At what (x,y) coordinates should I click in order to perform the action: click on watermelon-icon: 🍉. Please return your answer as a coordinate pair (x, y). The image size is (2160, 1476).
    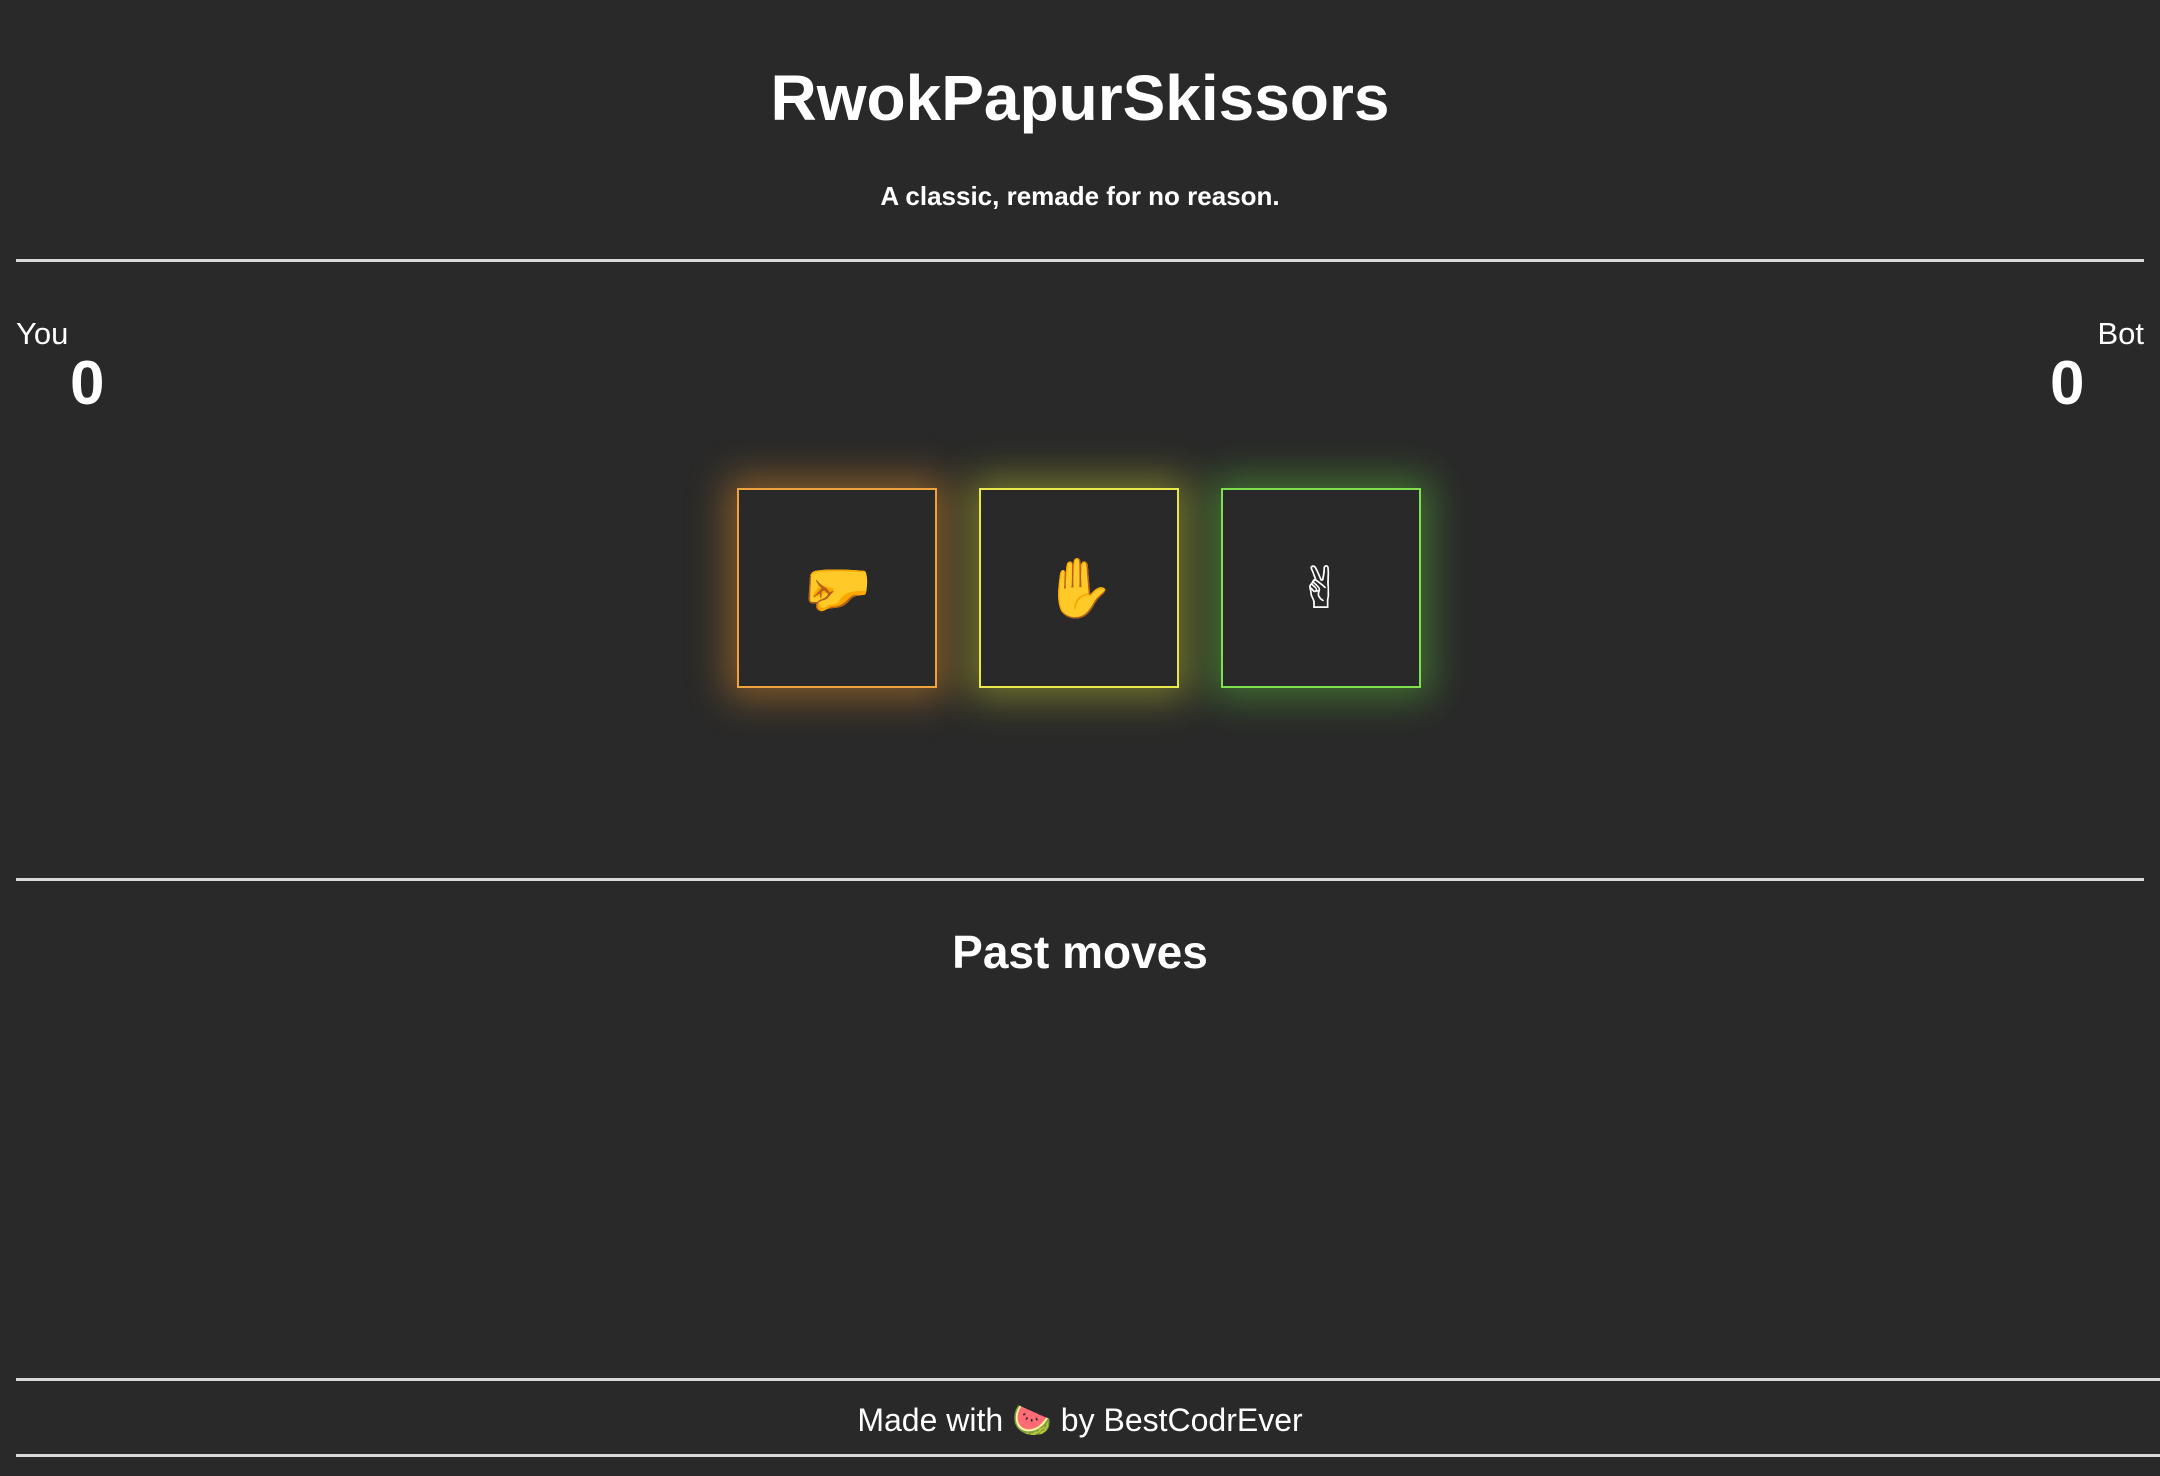
    Looking at the image, I should click on (1032, 1420).